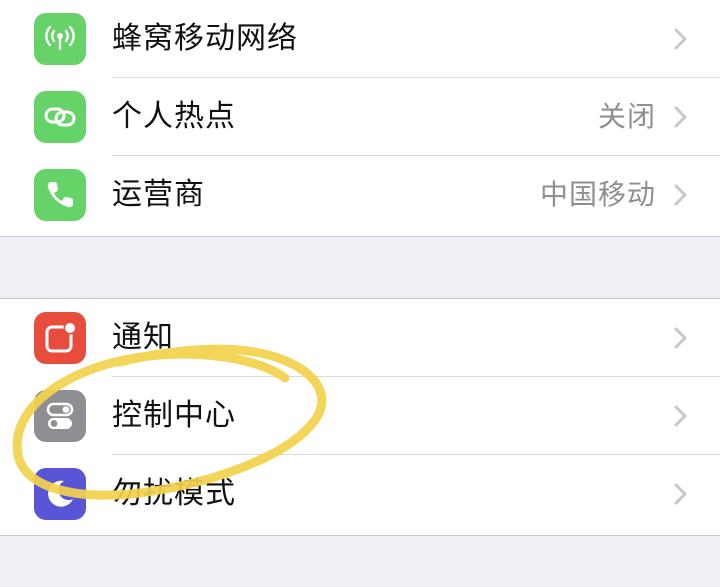 The width and height of the screenshot is (720, 587). I want to click on moon-icon, so click(60, 494).